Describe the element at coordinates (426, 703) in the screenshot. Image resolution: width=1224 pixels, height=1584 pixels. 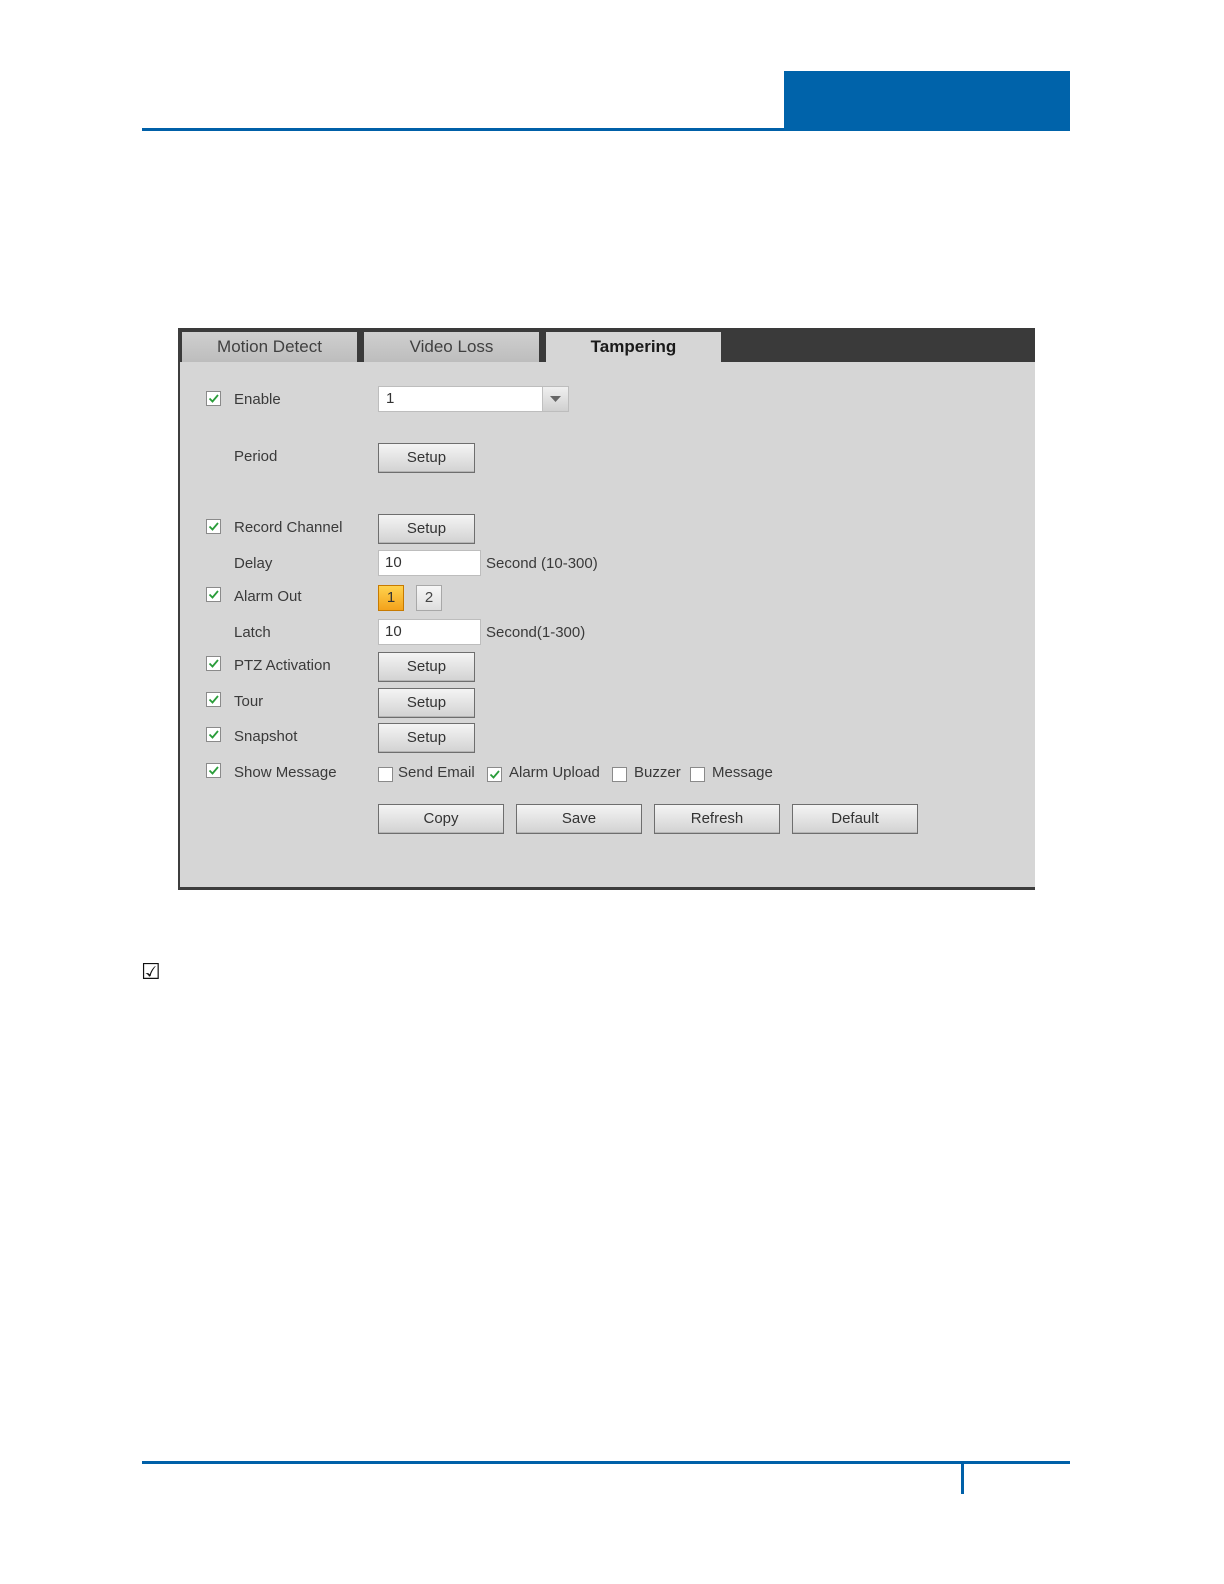
I see `tour-setup-button: Setup` at that location.